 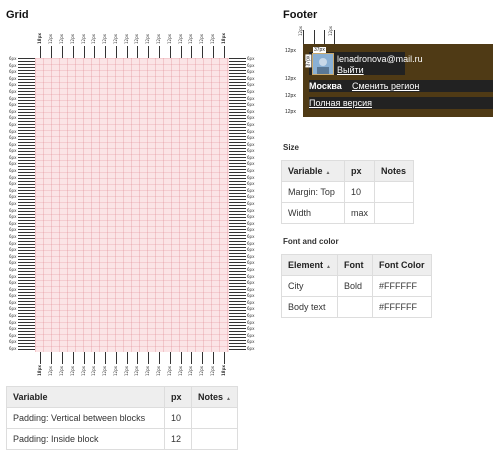 What do you see at coordinates (401, 265) in the screenshot?
I see `col-header-font-color: Font Color` at bounding box center [401, 265].